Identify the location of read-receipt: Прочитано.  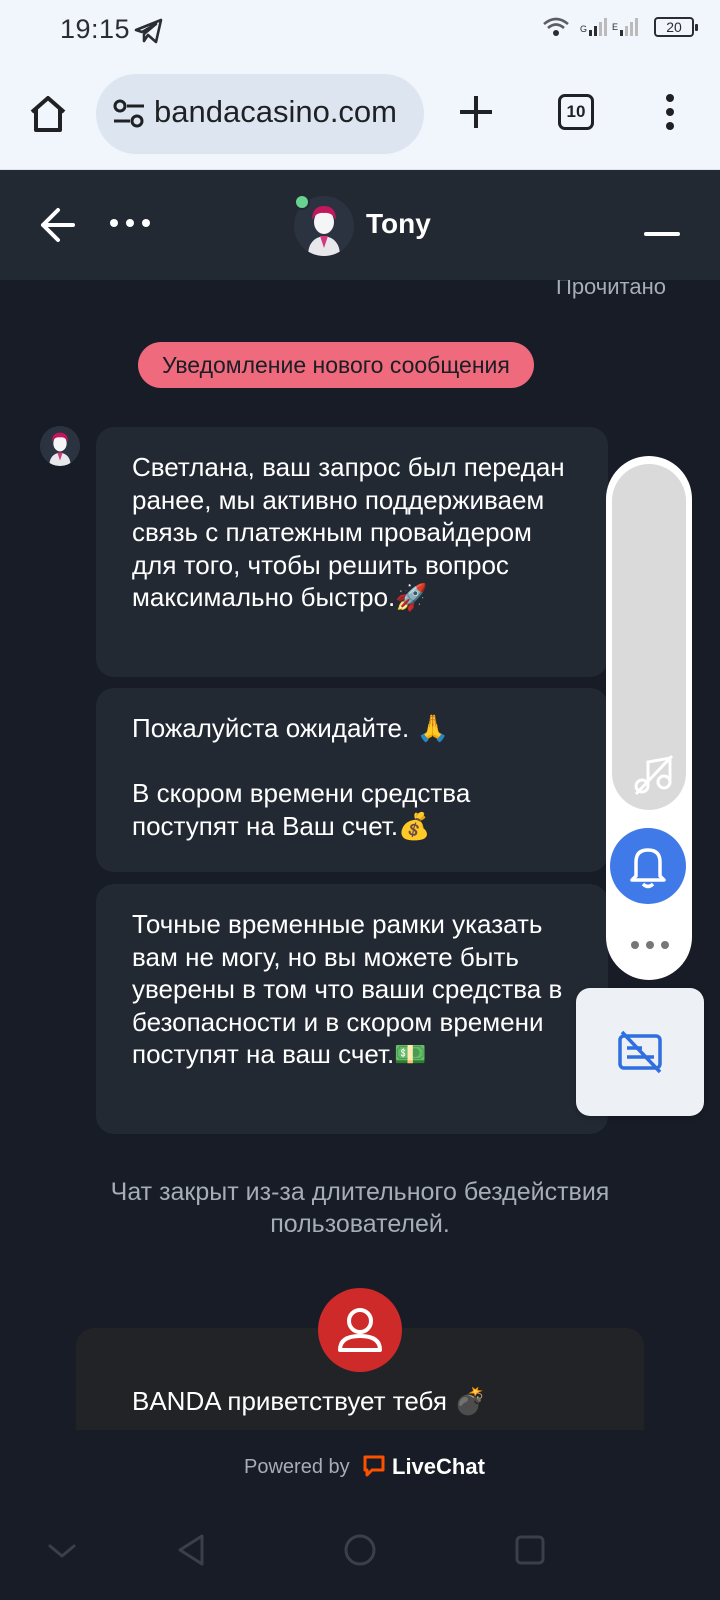
(611, 289).